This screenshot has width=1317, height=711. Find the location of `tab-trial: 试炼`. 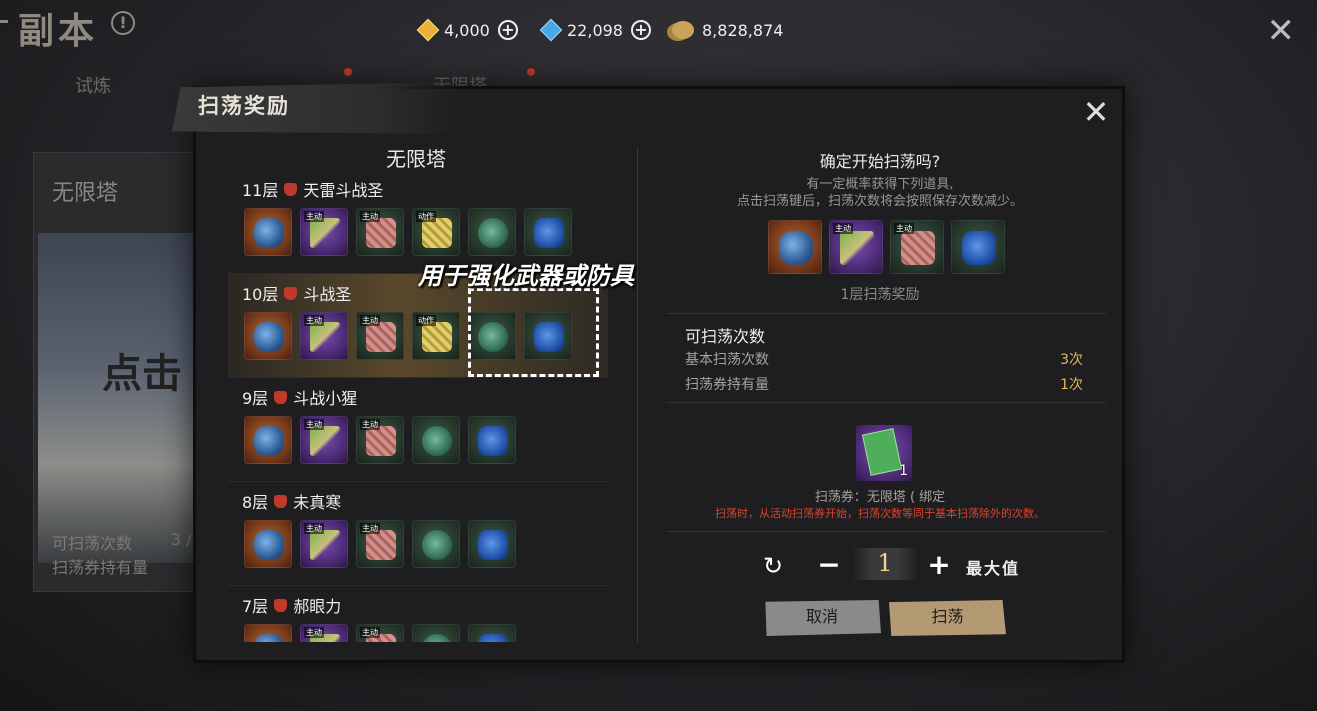

tab-trial: 试炼 is located at coordinates (93, 85).